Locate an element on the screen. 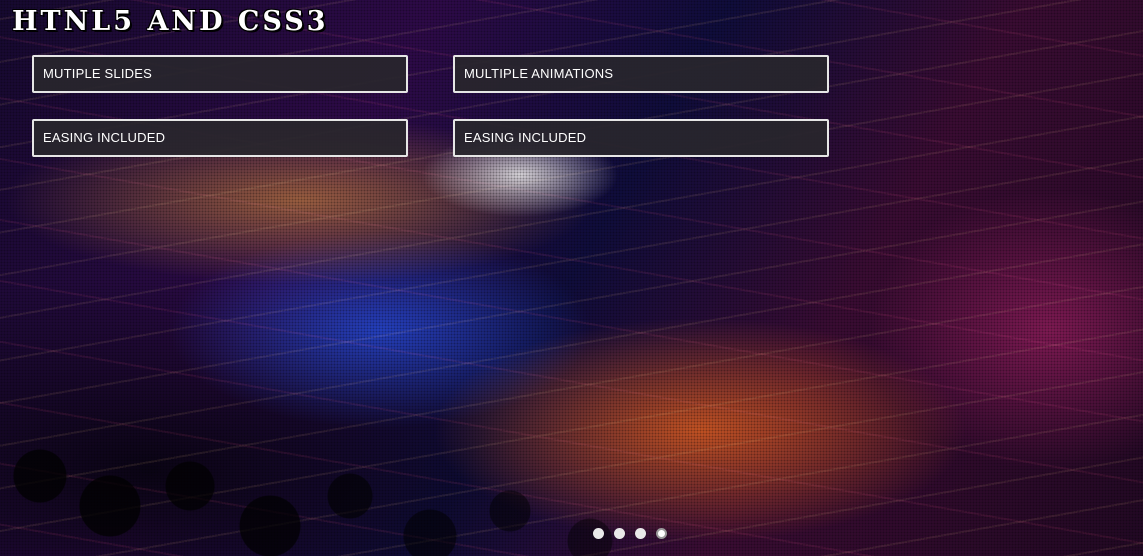 The image size is (1143, 556). slide-pagination is located at coordinates (630, 533).